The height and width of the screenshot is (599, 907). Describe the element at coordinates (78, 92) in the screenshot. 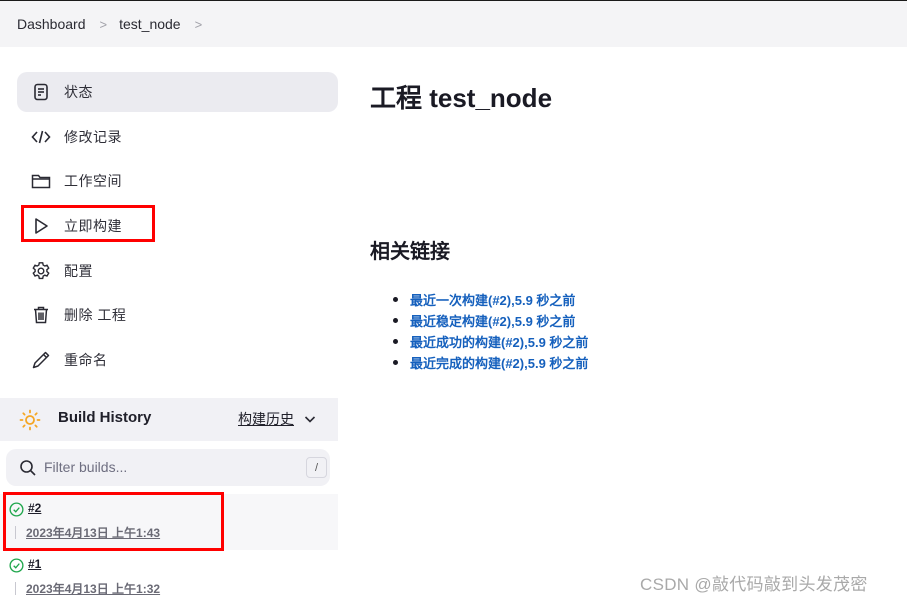

I see `sidebar-item-label: 状态` at that location.